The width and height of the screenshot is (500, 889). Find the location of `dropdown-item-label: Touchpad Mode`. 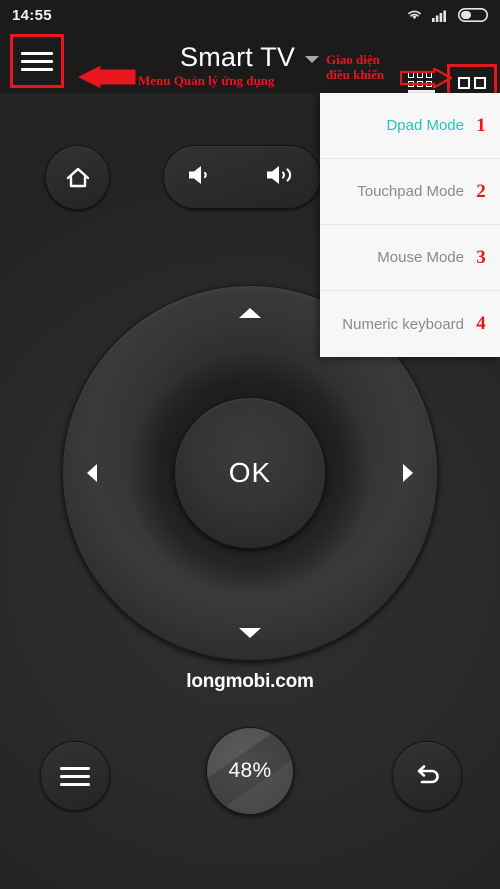

dropdown-item-label: Touchpad Mode is located at coordinates (410, 191).